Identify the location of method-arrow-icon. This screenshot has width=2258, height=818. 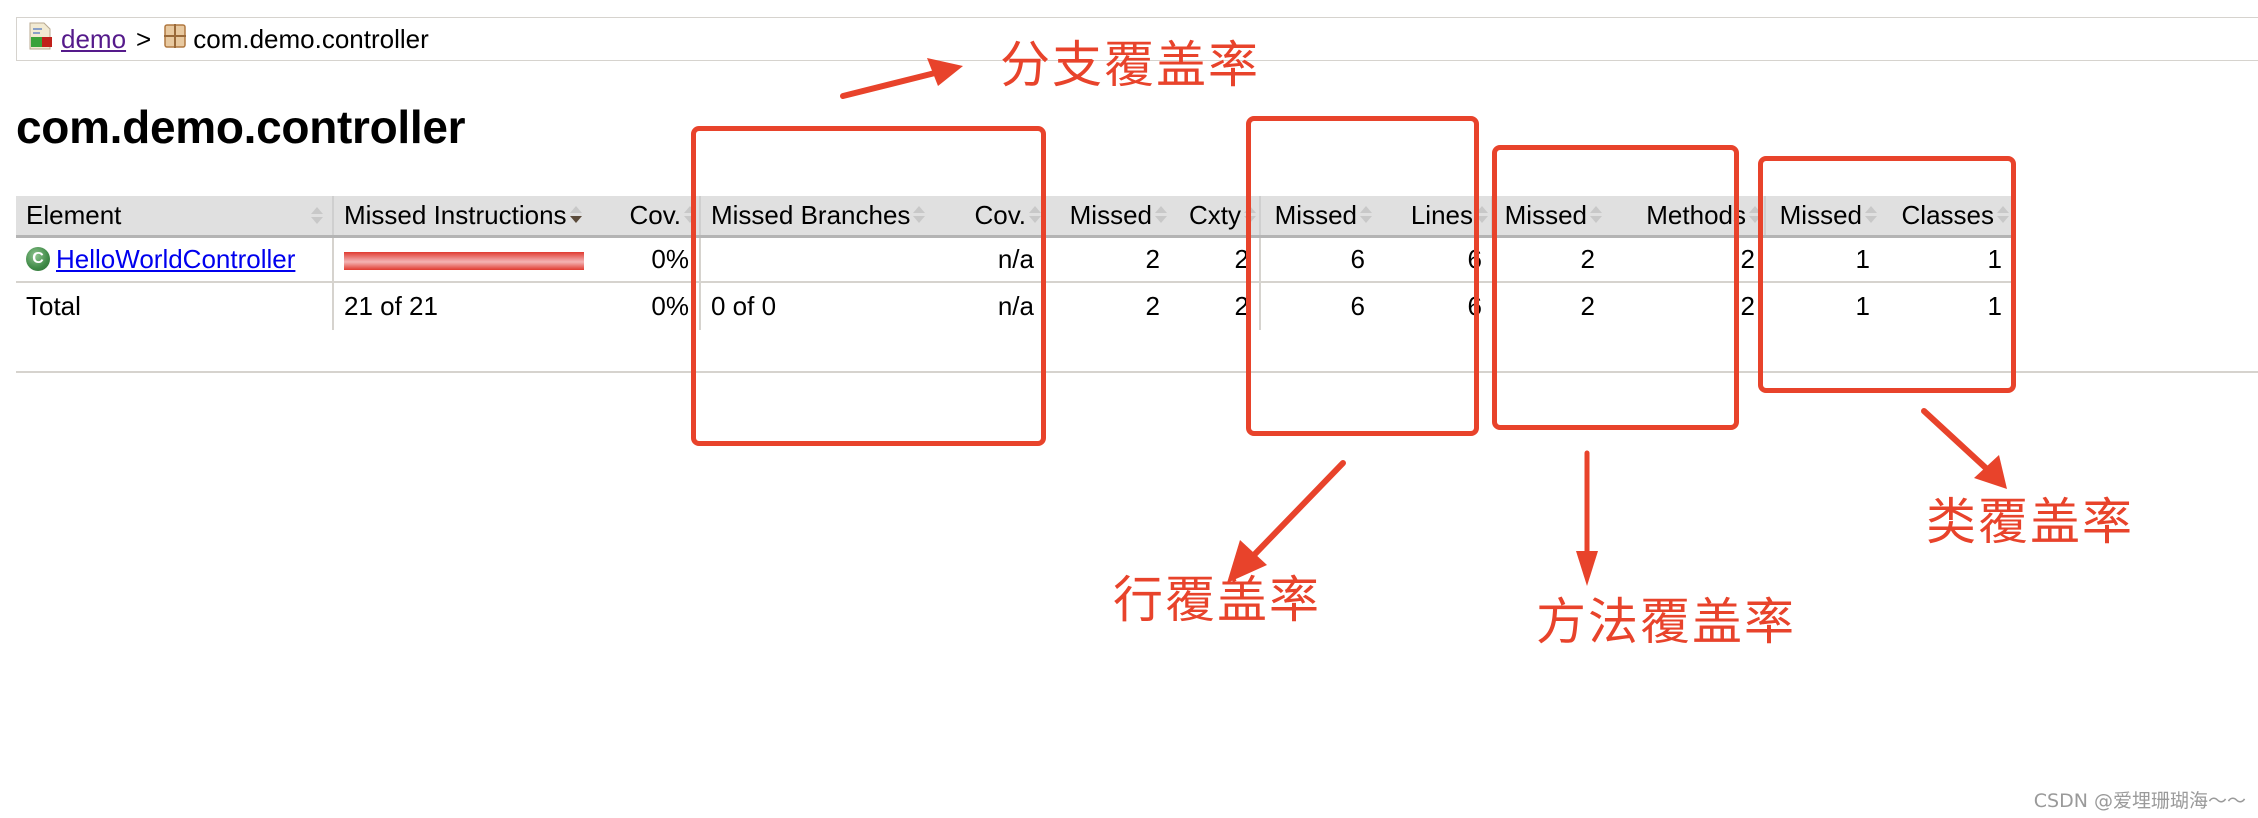
(1587, 518).